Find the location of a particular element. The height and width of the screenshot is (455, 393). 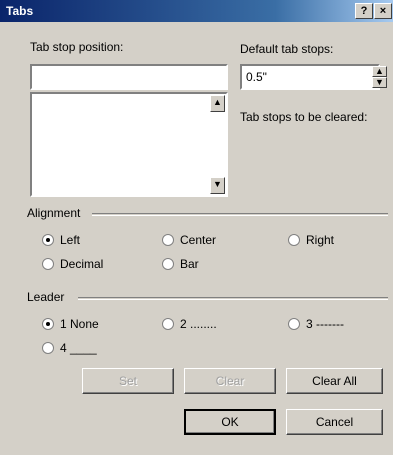

alignment-center-label: Center is located at coordinates (198, 240).